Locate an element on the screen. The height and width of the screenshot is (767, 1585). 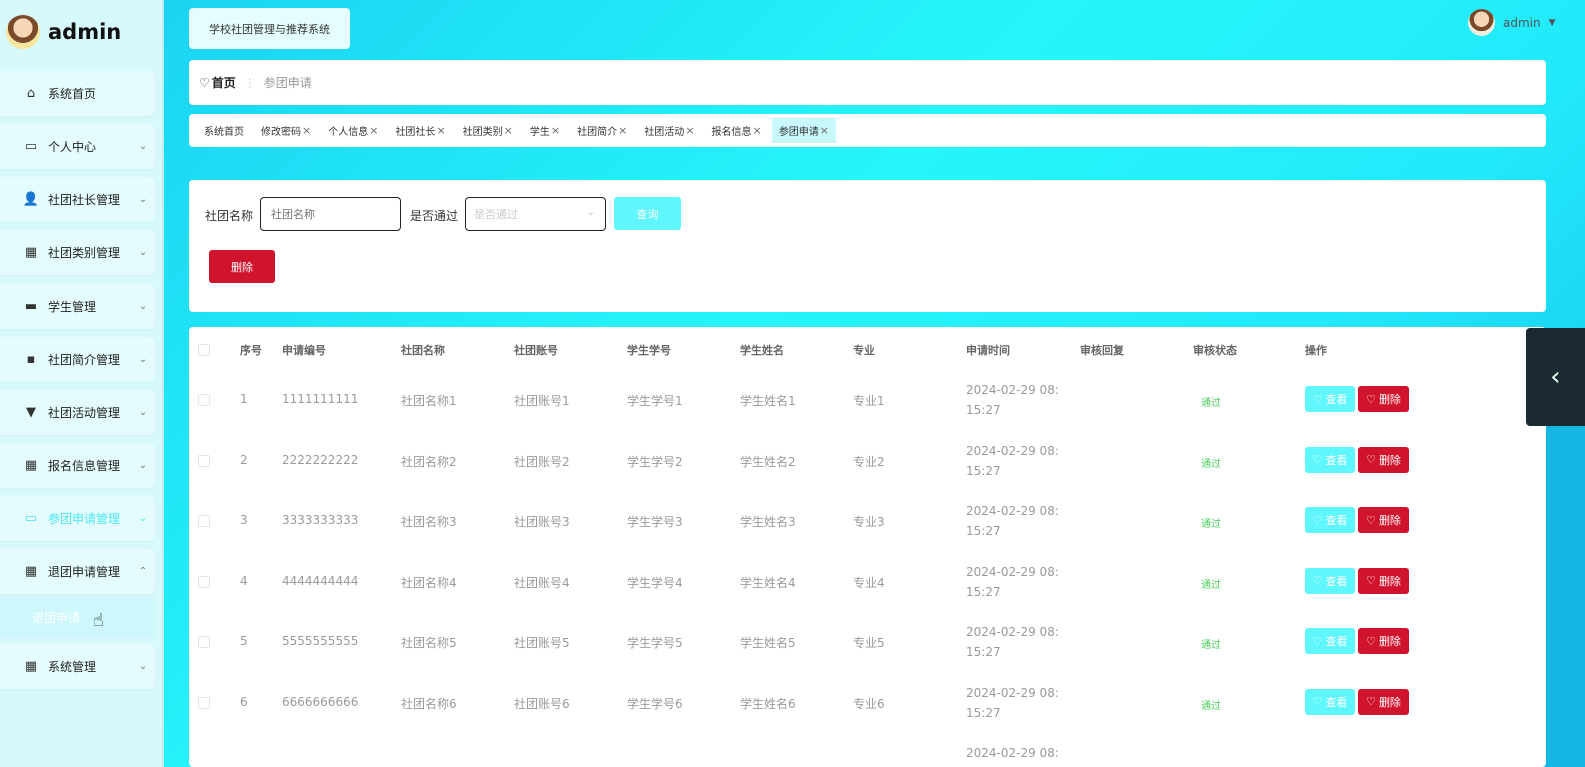
brand-title: admin is located at coordinates (85, 32).